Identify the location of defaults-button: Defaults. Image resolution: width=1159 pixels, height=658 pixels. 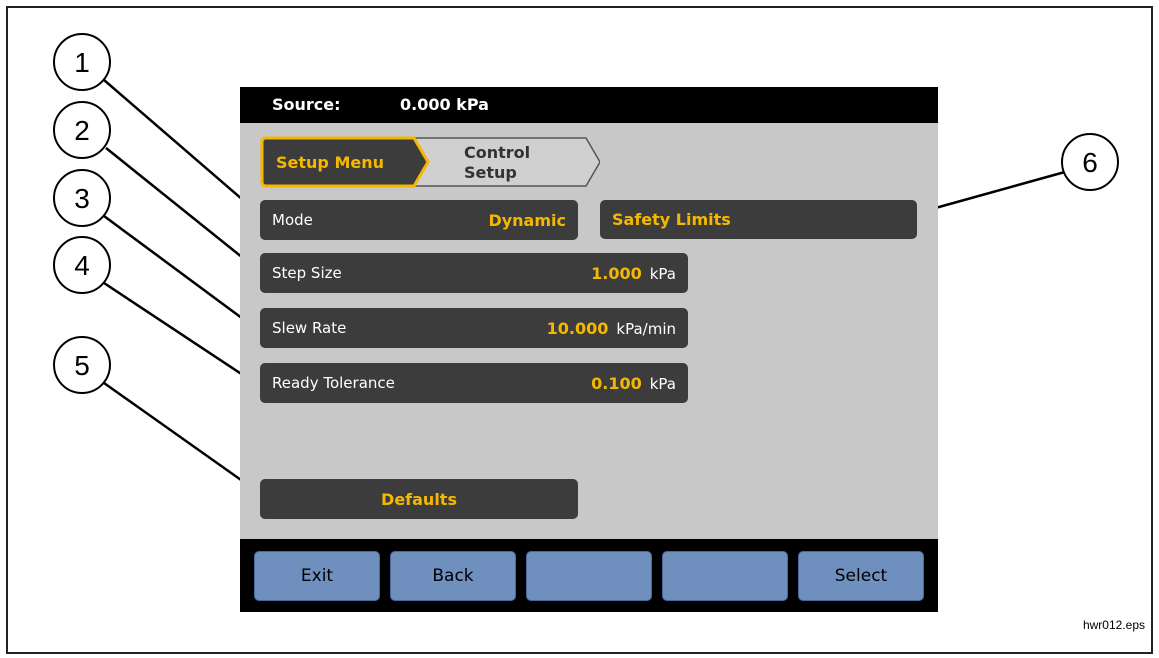
(419, 499).